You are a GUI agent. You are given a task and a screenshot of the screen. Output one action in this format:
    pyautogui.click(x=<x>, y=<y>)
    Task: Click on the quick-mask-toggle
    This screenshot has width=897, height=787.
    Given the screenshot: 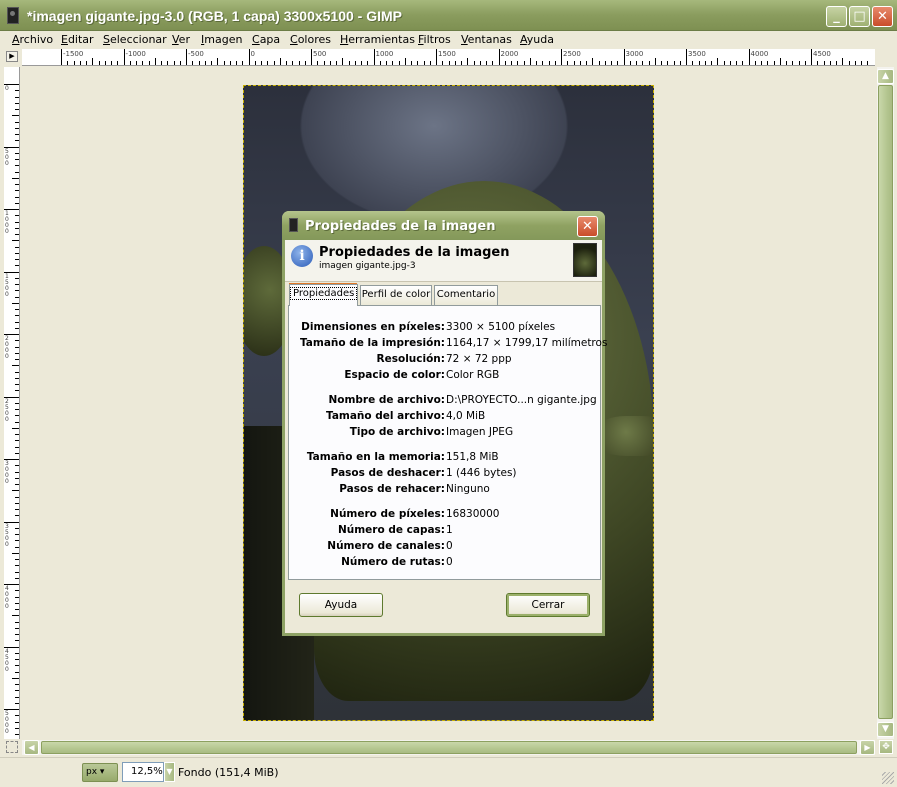 What is the action you would take?
    pyautogui.click(x=12, y=747)
    